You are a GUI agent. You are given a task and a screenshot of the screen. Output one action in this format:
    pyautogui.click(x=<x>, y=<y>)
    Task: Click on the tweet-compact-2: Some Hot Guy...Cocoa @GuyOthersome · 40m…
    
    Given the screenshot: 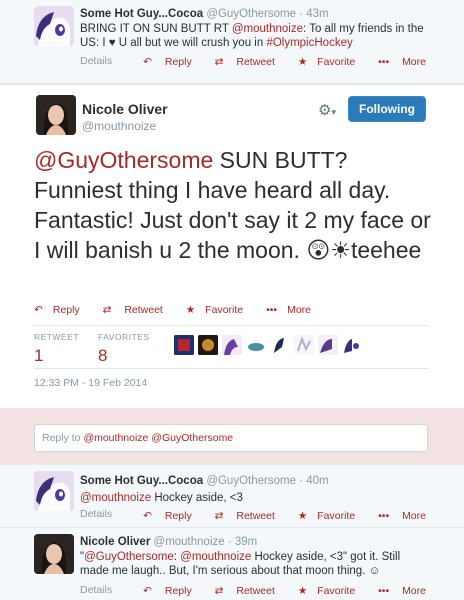 What is the action you would take?
    pyautogui.click(x=232, y=496)
    